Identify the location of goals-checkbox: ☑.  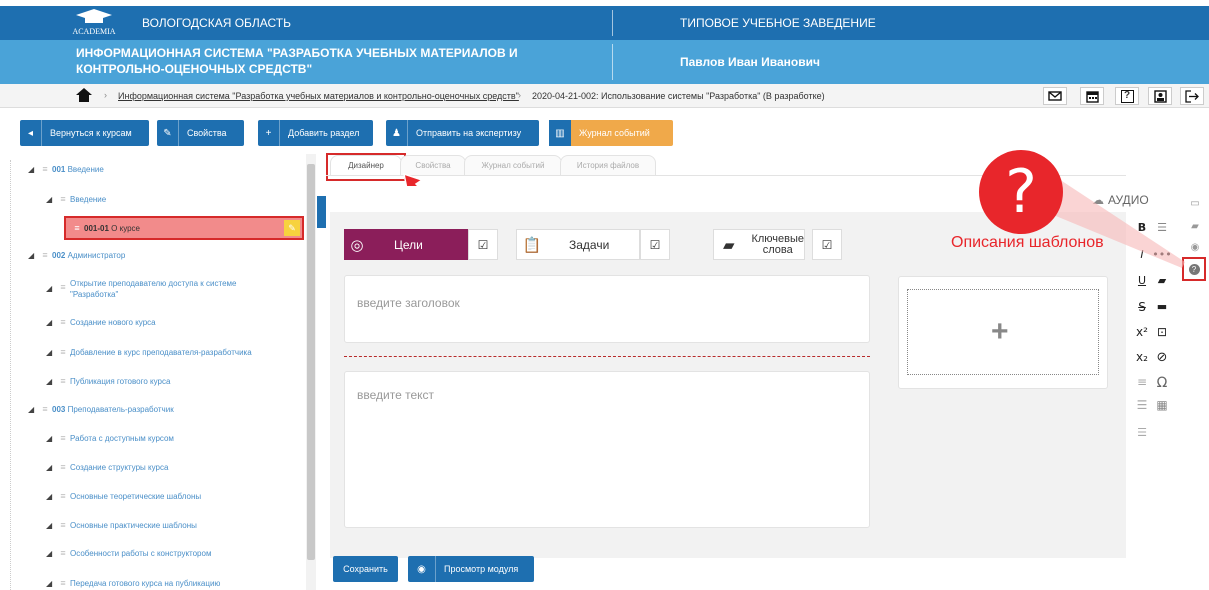
(483, 244).